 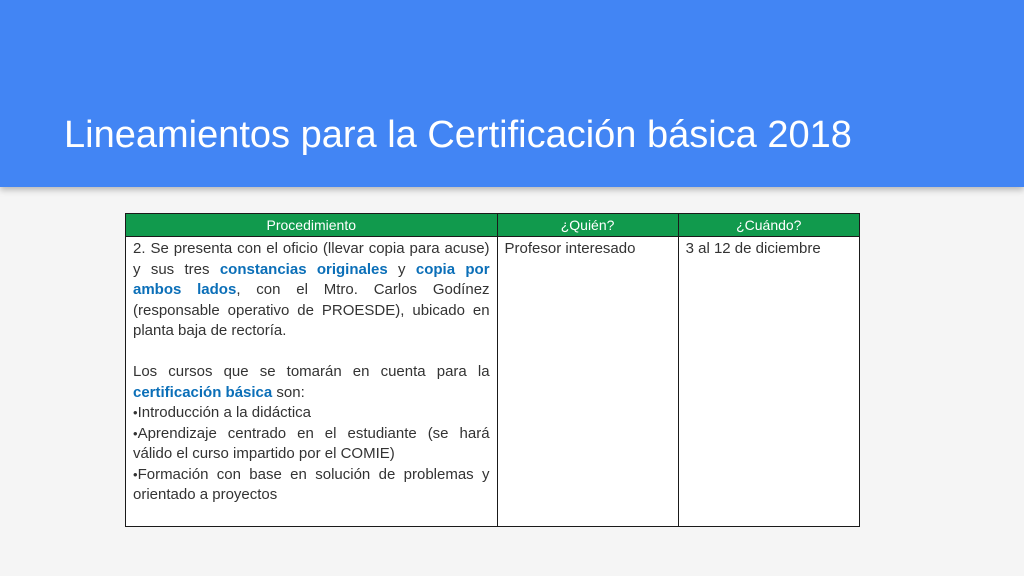 What do you see at coordinates (311, 225) in the screenshot?
I see `header-procedimiento: Procedimiento` at bounding box center [311, 225].